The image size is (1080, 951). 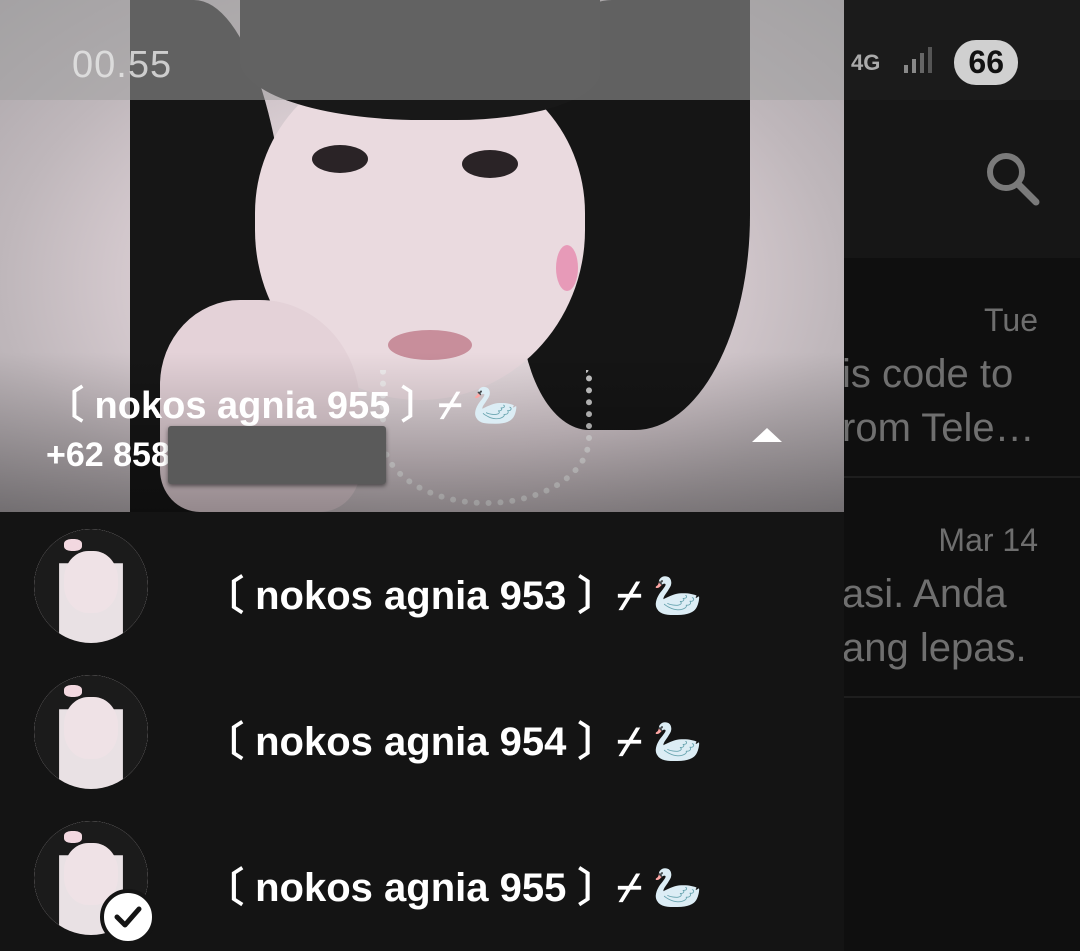 I want to click on account-item: 〔 nokos agnia 953 〕⌿ 🦢, so click(x=422, y=586).